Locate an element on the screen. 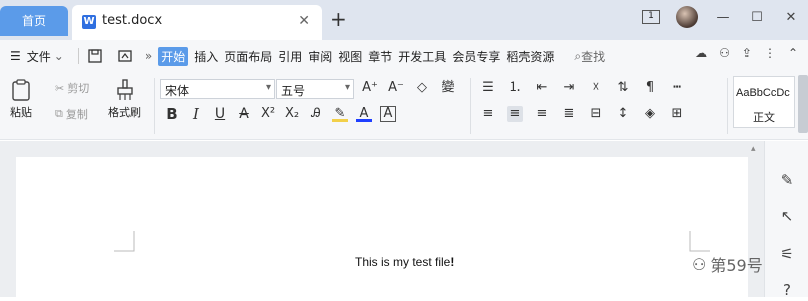 The image size is (808, 301). cut-button: ✂ 剪切 is located at coordinates (72, 88).